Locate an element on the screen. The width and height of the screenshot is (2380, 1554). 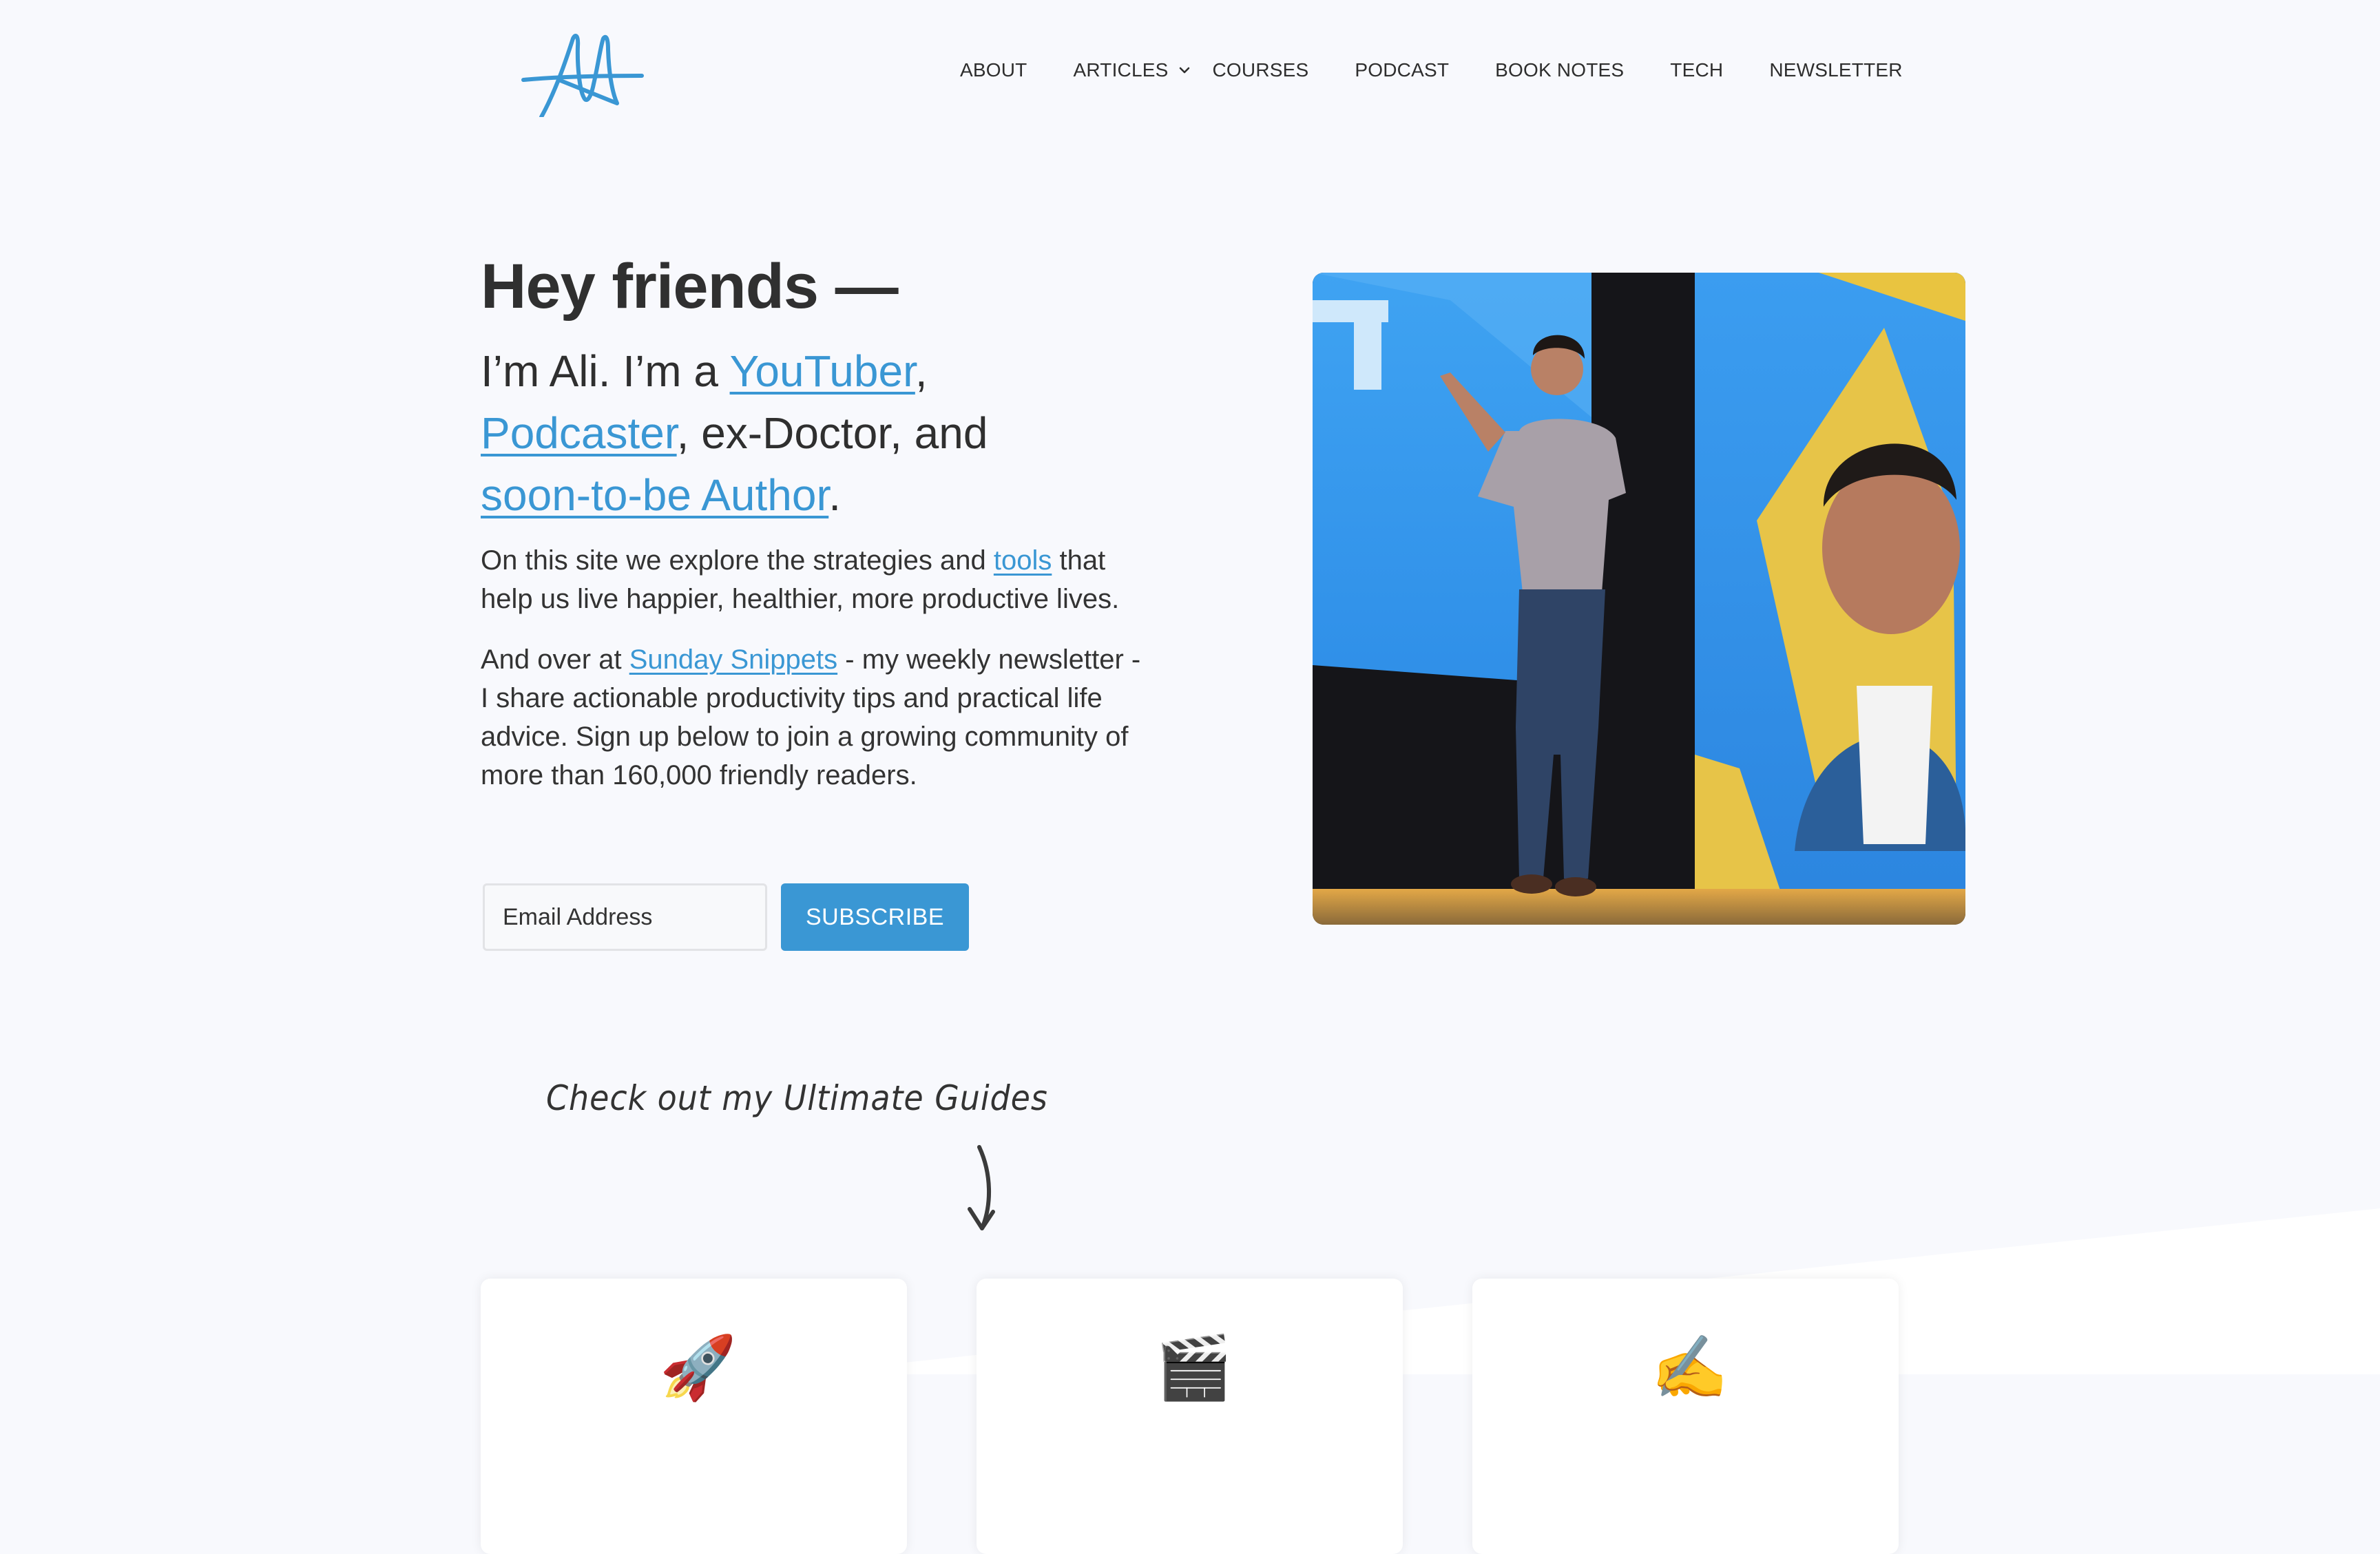
site-logo is located at coordinates (582, 73).